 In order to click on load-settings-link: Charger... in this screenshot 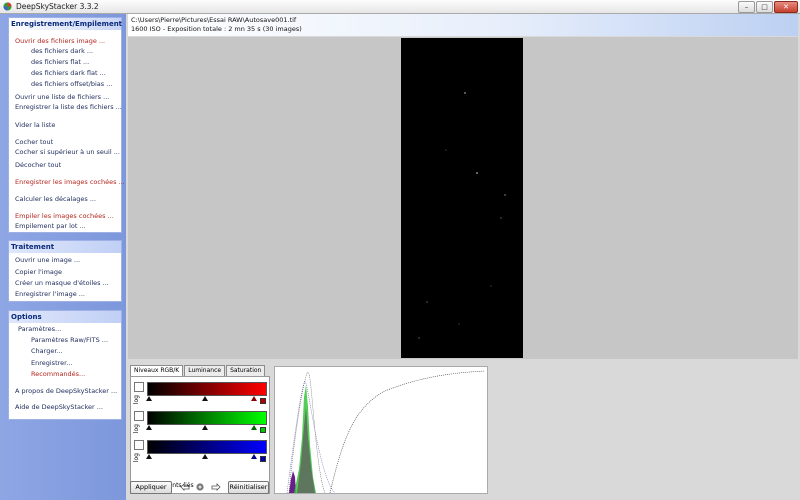, I will do `click(47, 351)`.